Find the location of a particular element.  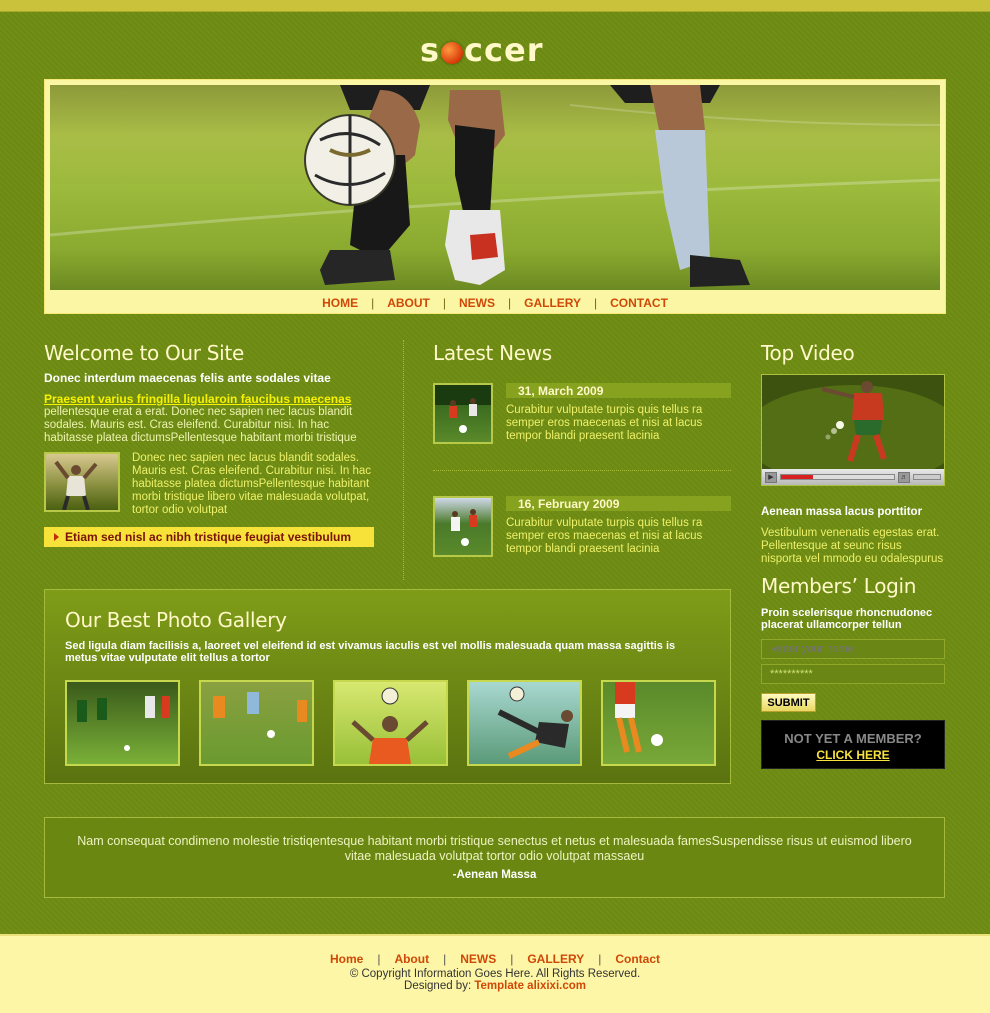

footer-nav-gallery: GALLERY is located at coordinates (555, 959).